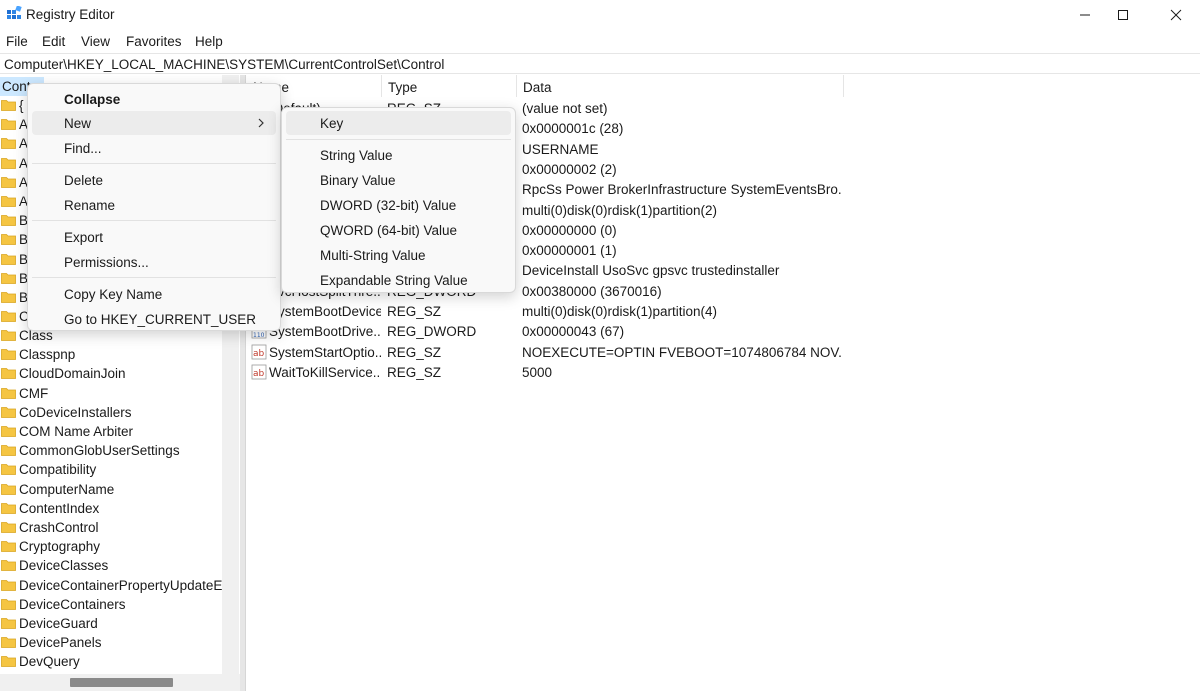  I want to click on tree-item-label: DeviceGuard, so click(58, 623).